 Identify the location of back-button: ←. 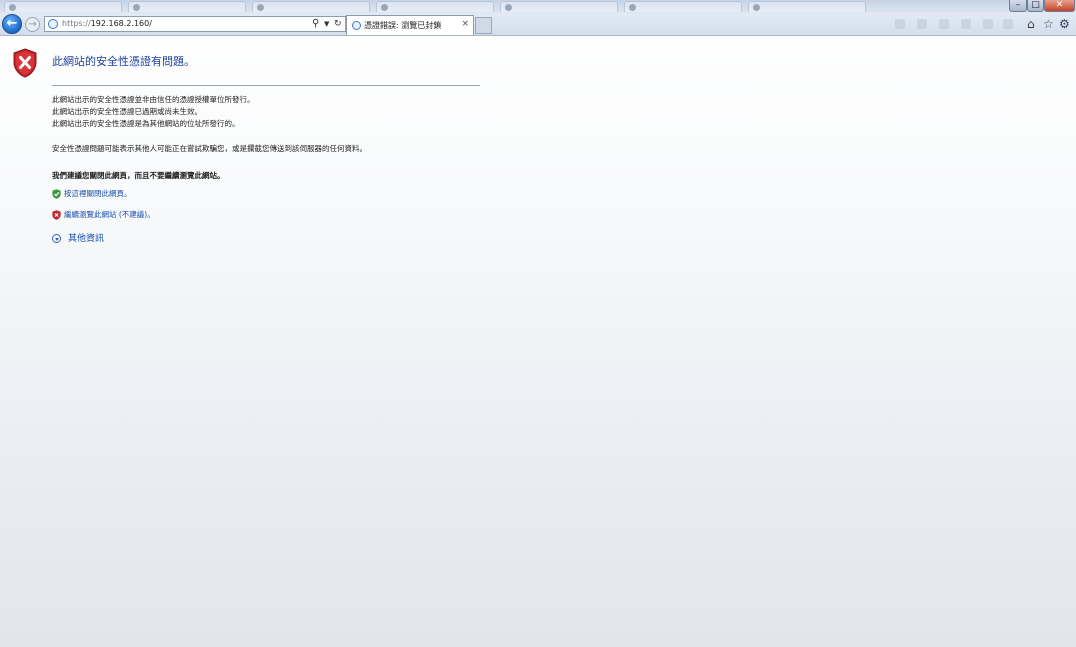
(12, 24).